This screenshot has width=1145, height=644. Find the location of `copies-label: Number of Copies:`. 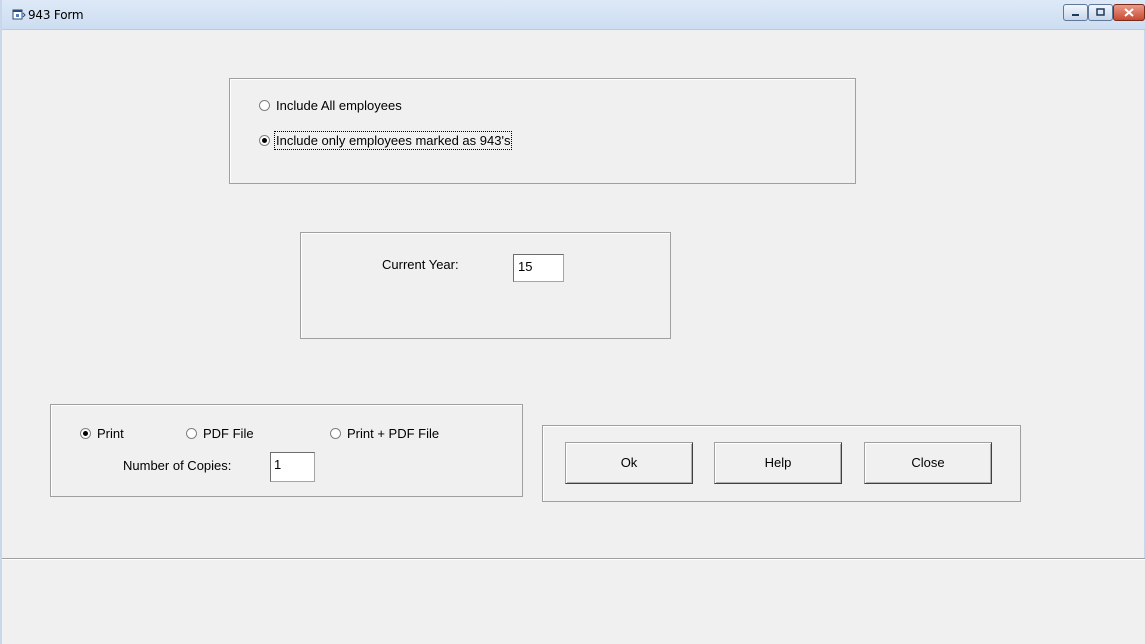

copies-label: Number of Copies: is located at coordinates (177, 465).